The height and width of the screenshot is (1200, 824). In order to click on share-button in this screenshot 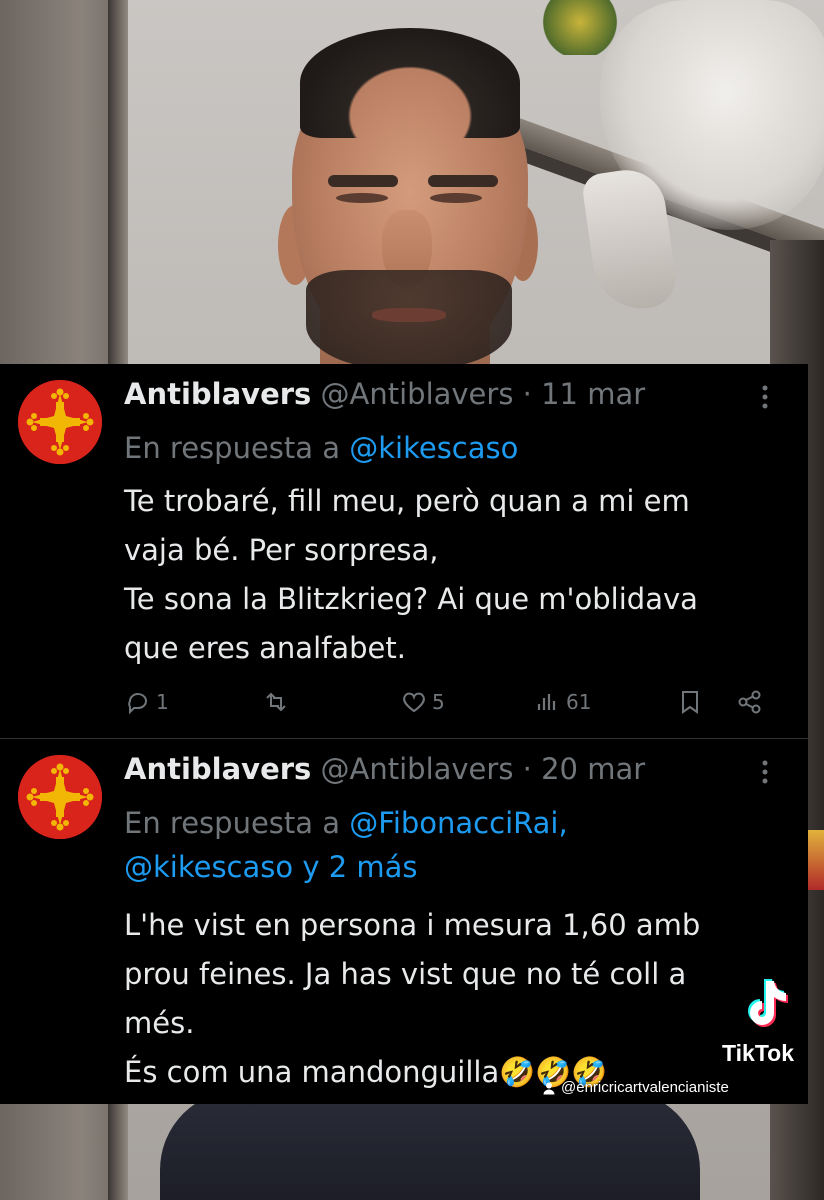, I will do `click(750, 702)`.